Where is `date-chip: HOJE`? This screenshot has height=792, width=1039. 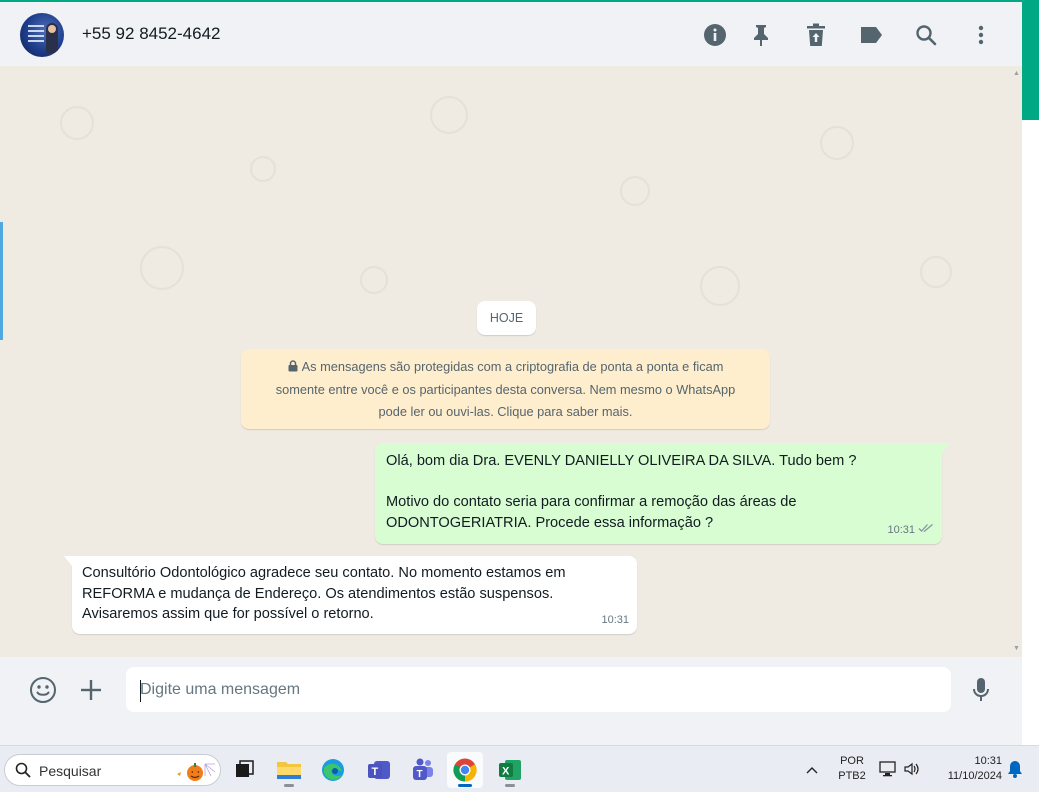 date-chip: HOJE is located at coordinates (506, 318).